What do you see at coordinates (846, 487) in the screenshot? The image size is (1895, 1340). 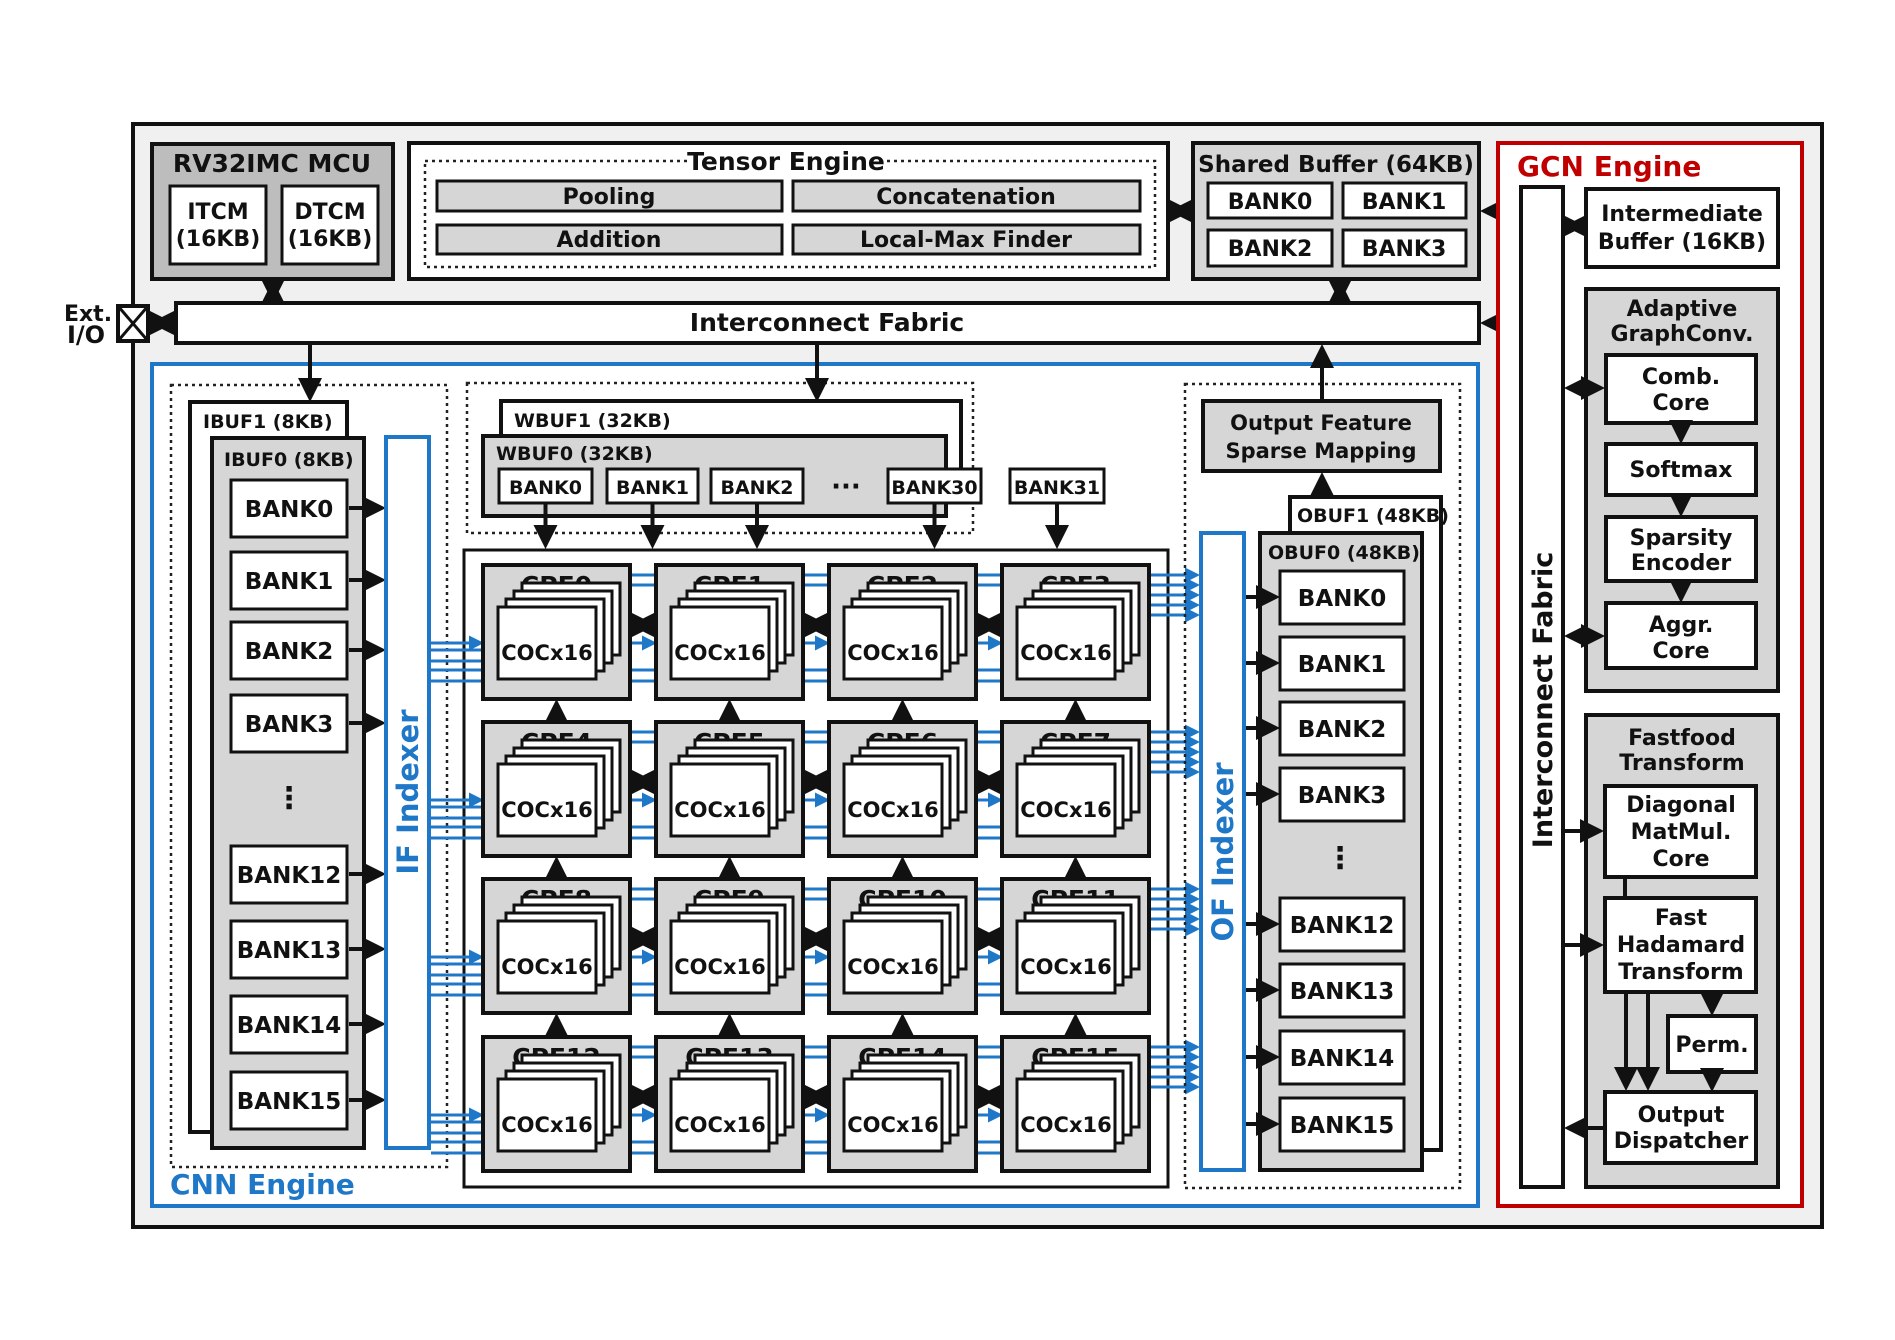 I see `wbuf-ellipsis: ···` at bounding box center [846, 487].